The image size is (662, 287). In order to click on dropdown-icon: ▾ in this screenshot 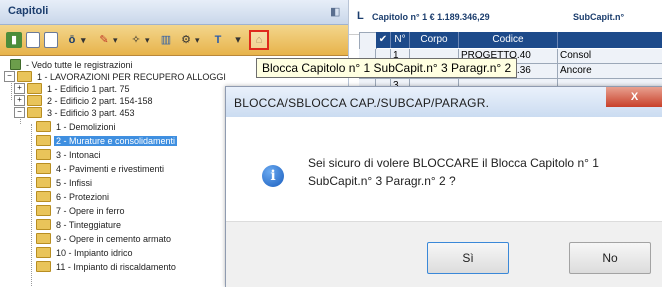, I will do `click(238, 40)`.